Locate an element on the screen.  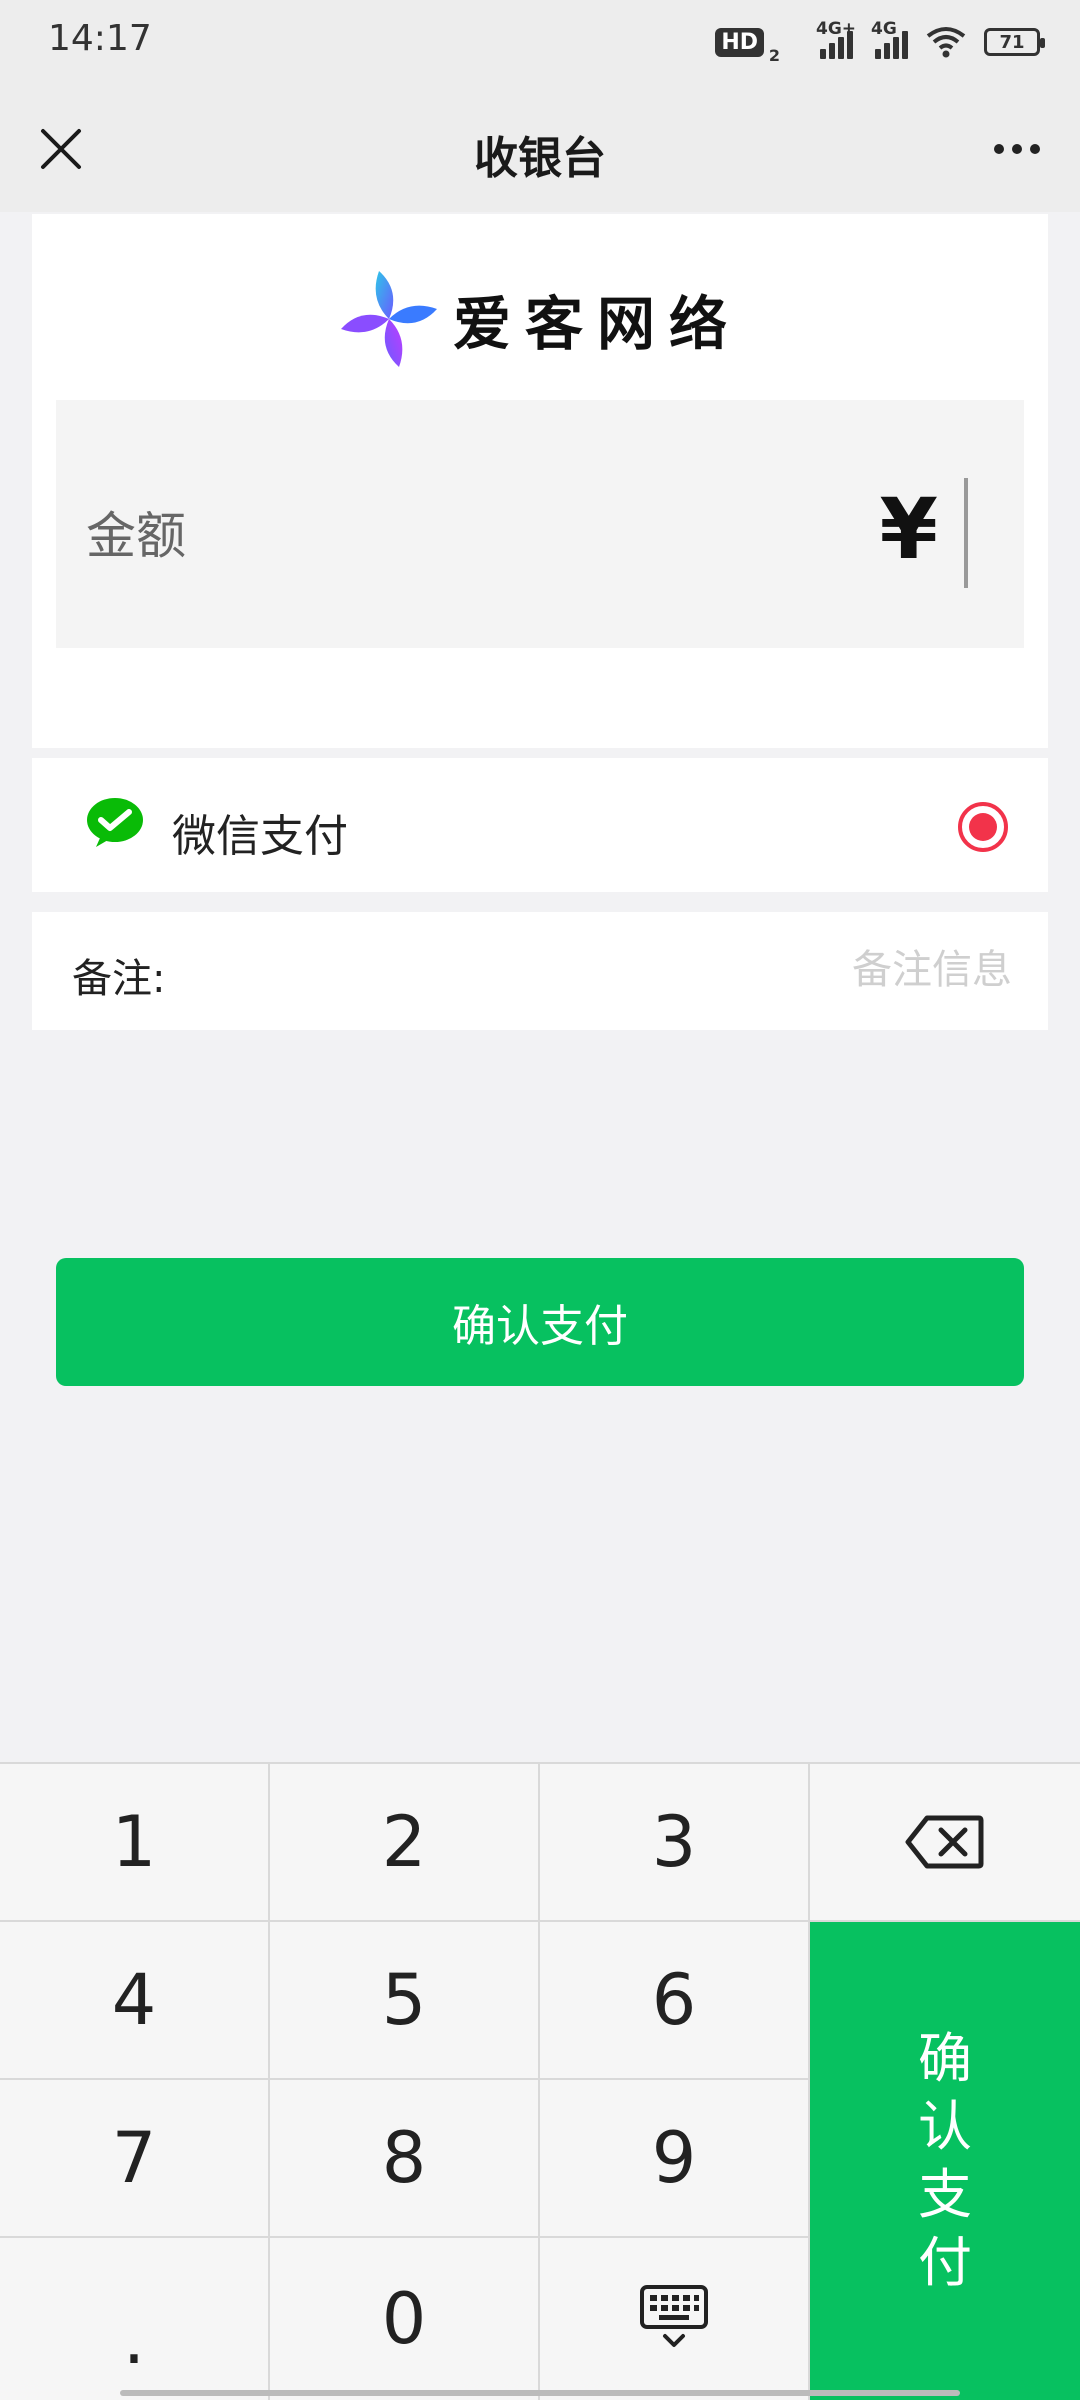
keyboard-hide-icon is located at coordinates (674, 2316).